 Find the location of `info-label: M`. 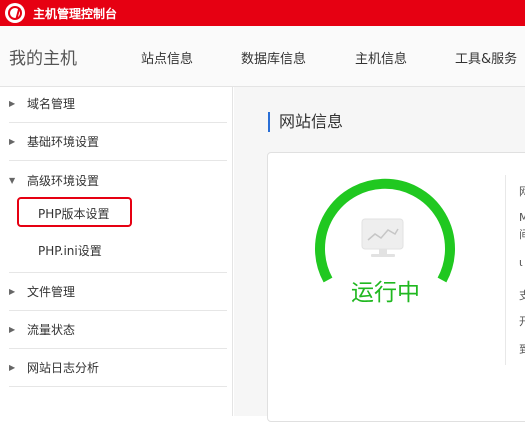

info-label: M is located at coordinates (522, 217).